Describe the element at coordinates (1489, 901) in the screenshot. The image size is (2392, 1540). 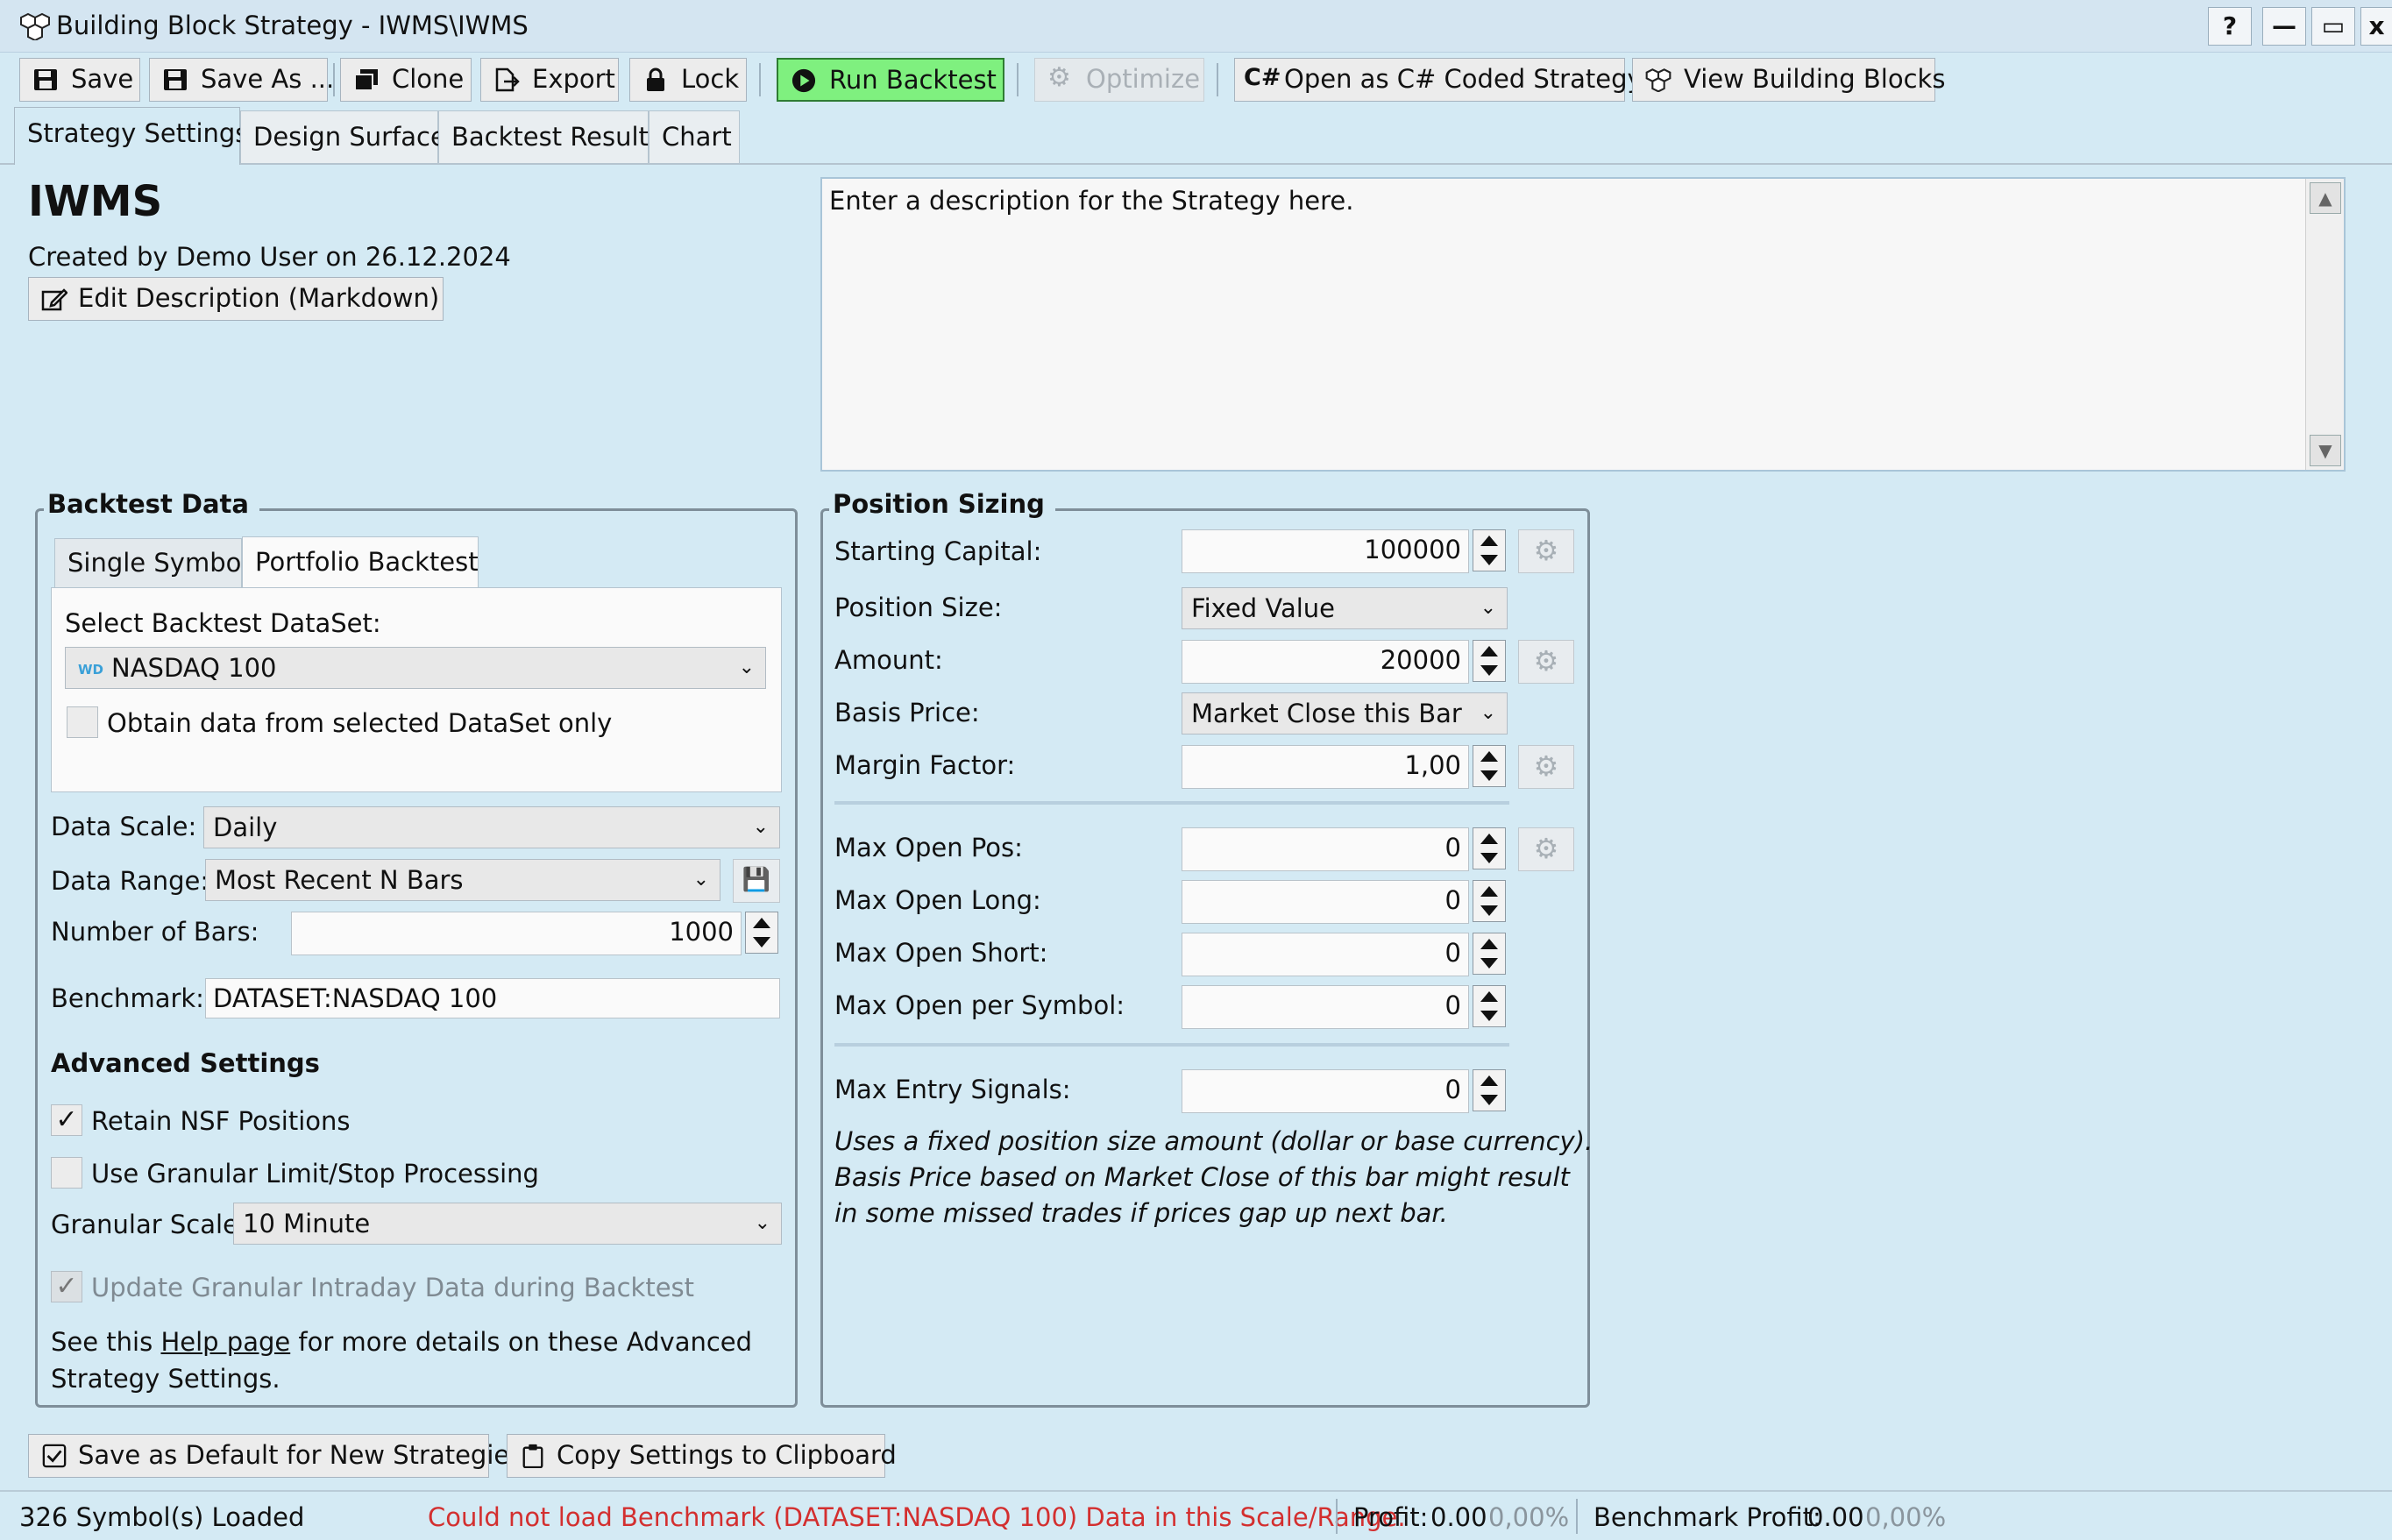
I see `max-open-long-stepper` at that location.